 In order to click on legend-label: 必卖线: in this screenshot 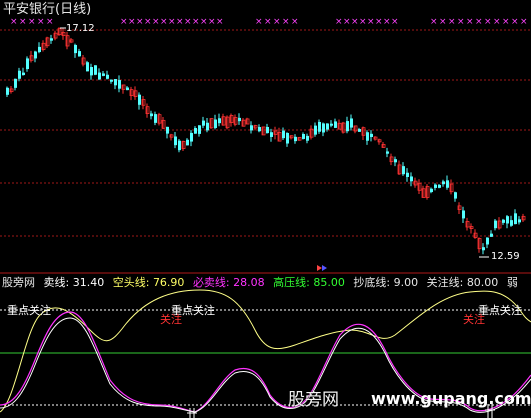, I will do `click(211, 282)`.